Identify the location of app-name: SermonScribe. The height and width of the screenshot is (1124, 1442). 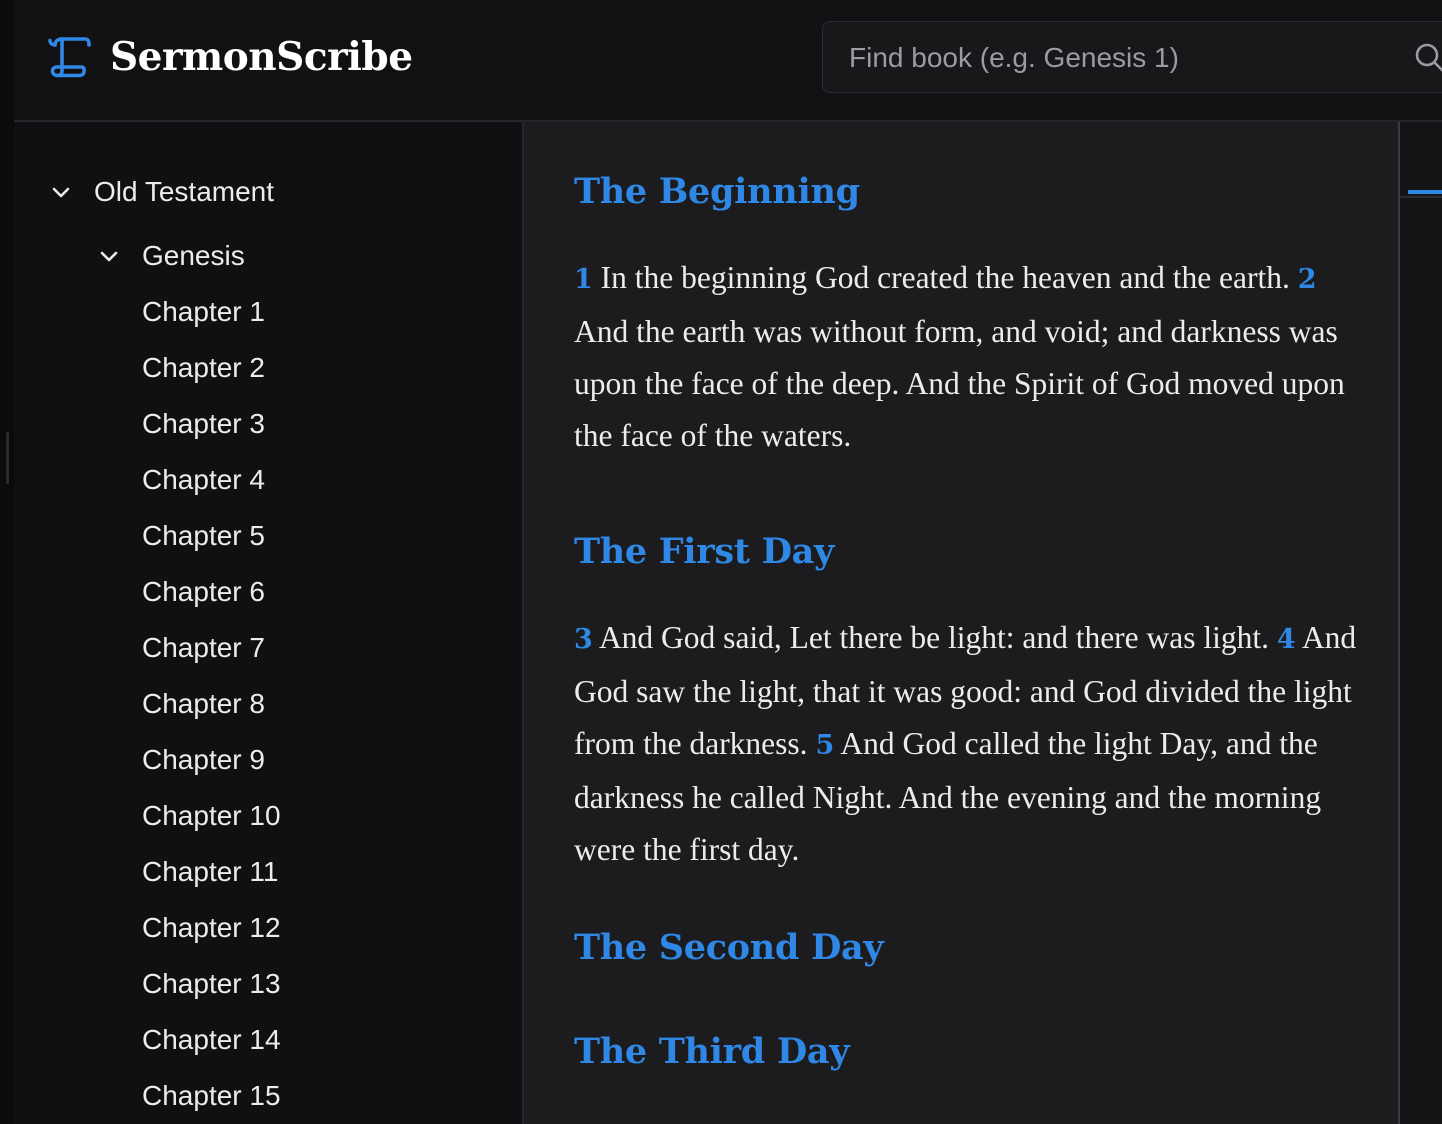
(261, 57).